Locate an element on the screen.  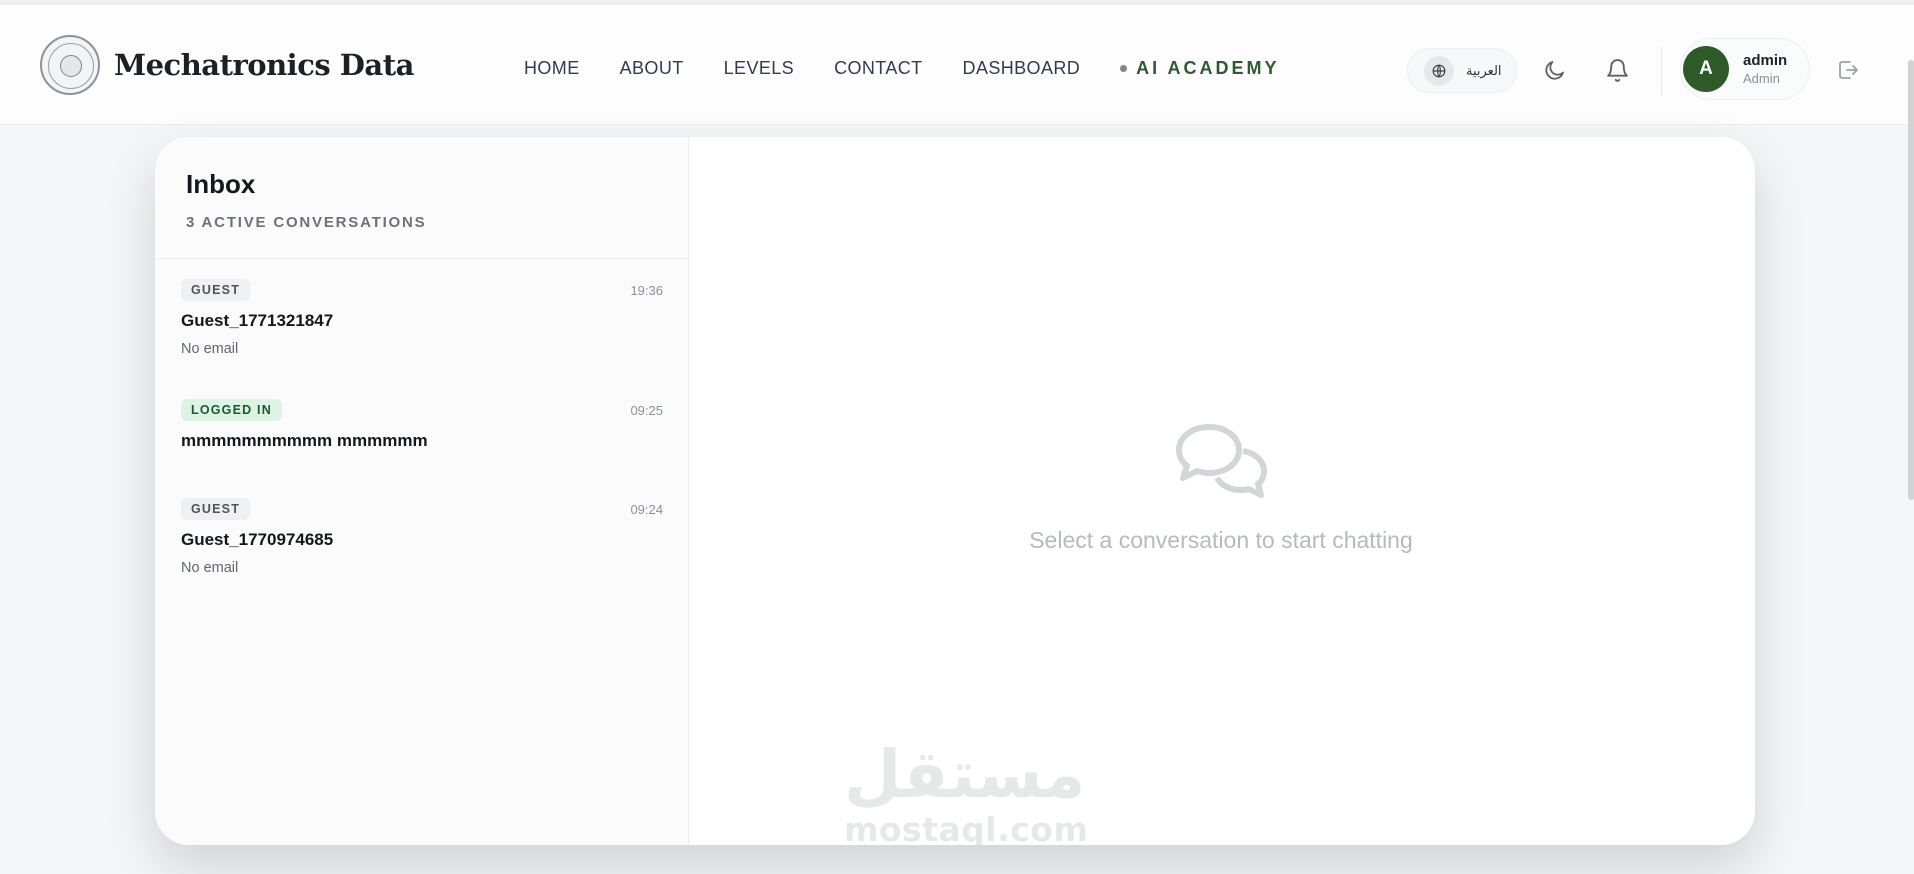
user-menu: A admin Admin is located at coordinates (1745, 69).